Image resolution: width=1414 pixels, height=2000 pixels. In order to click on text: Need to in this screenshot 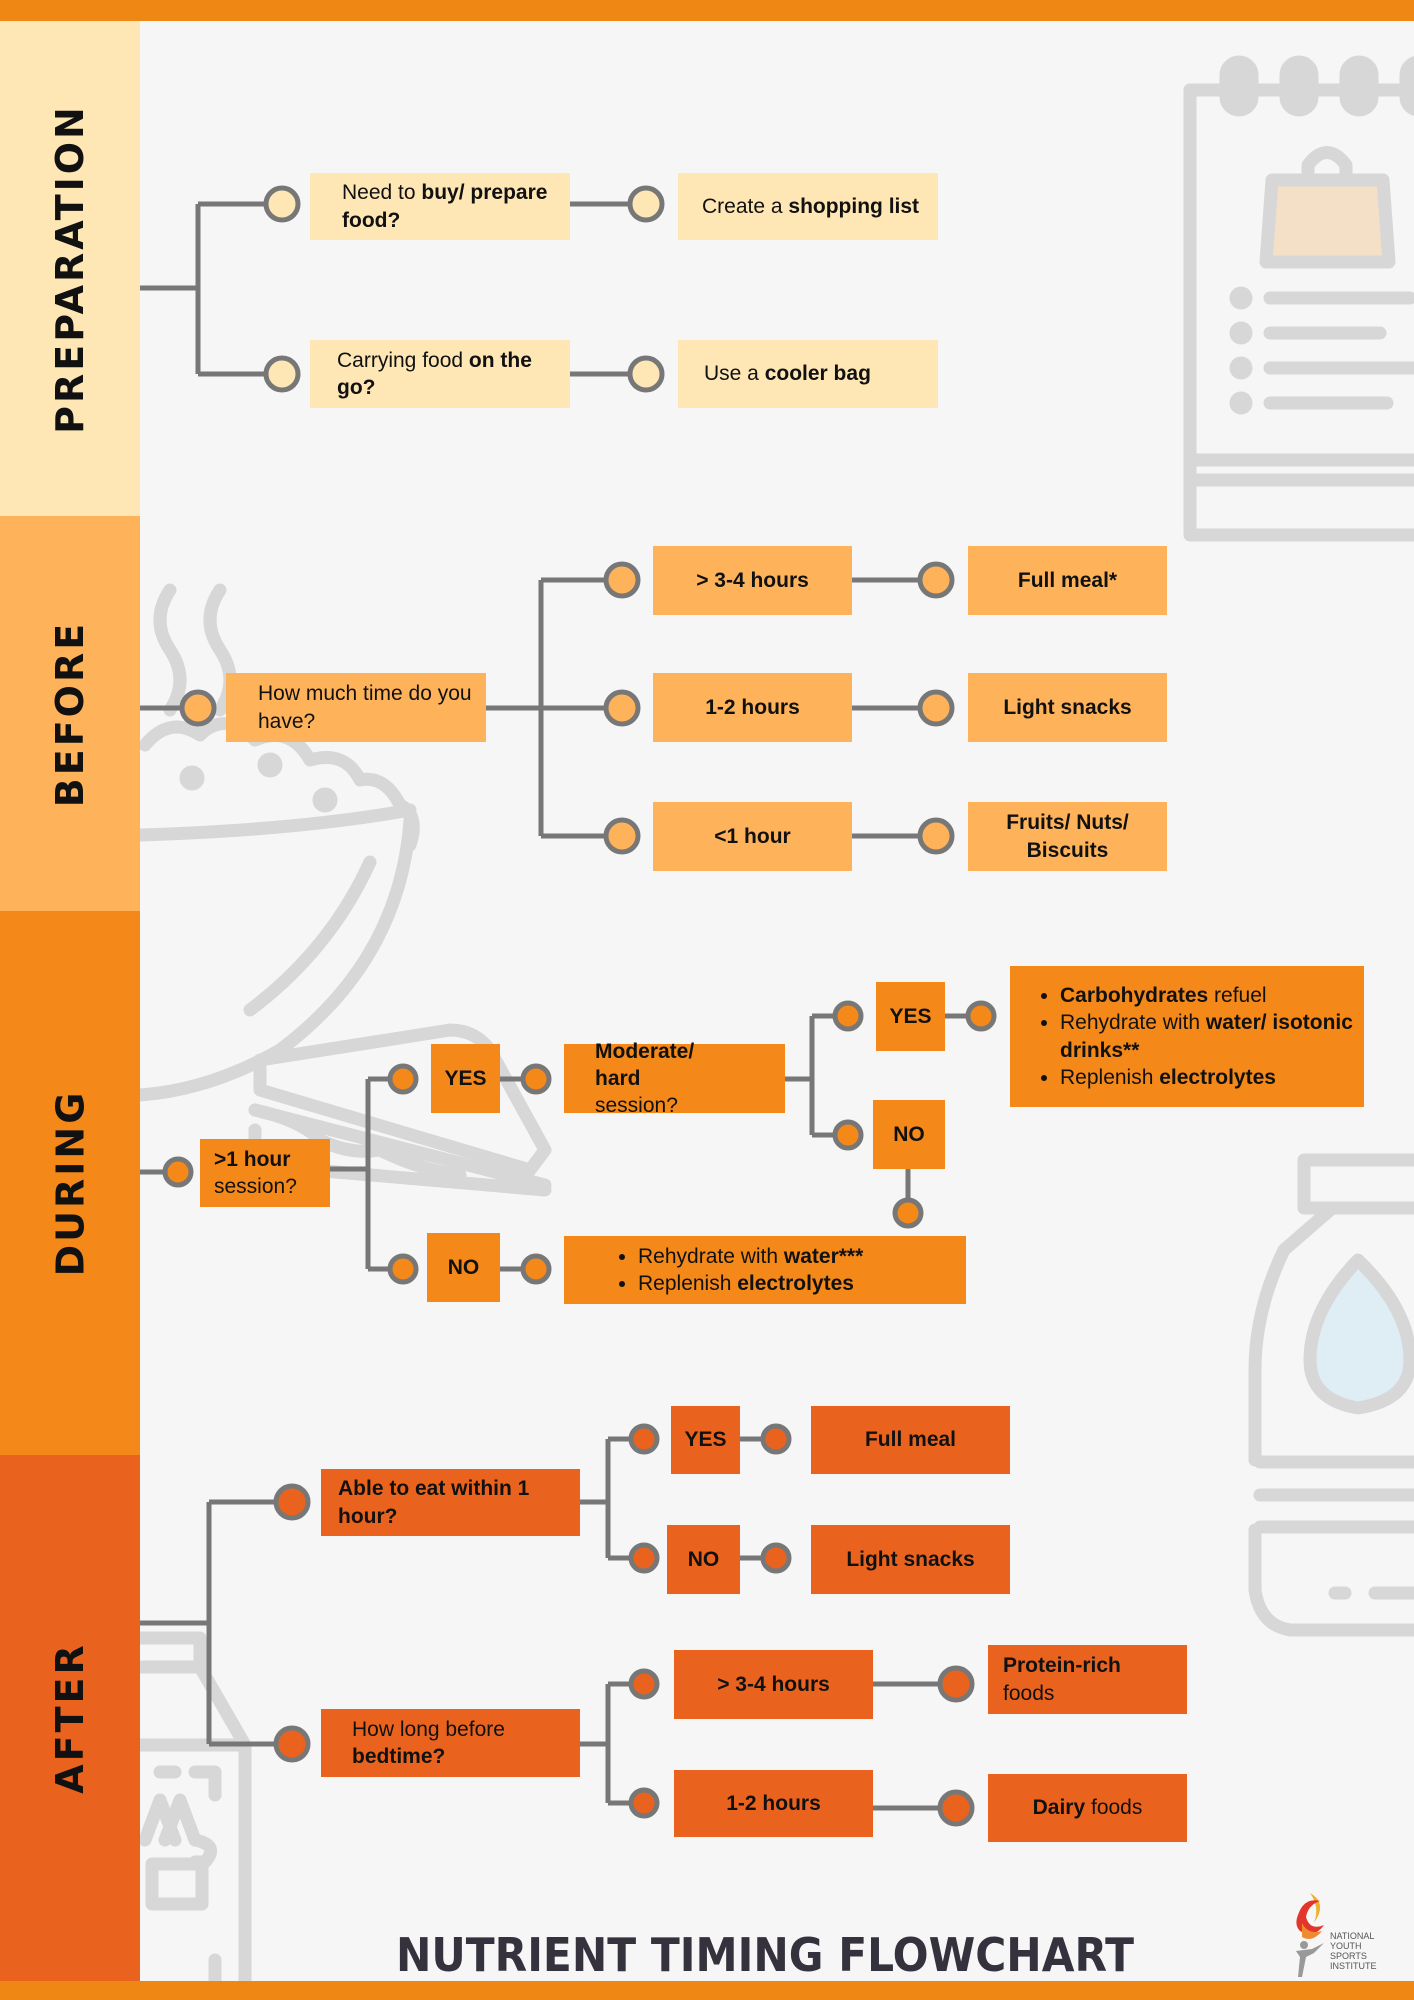, I will do `click(382, 193)`.